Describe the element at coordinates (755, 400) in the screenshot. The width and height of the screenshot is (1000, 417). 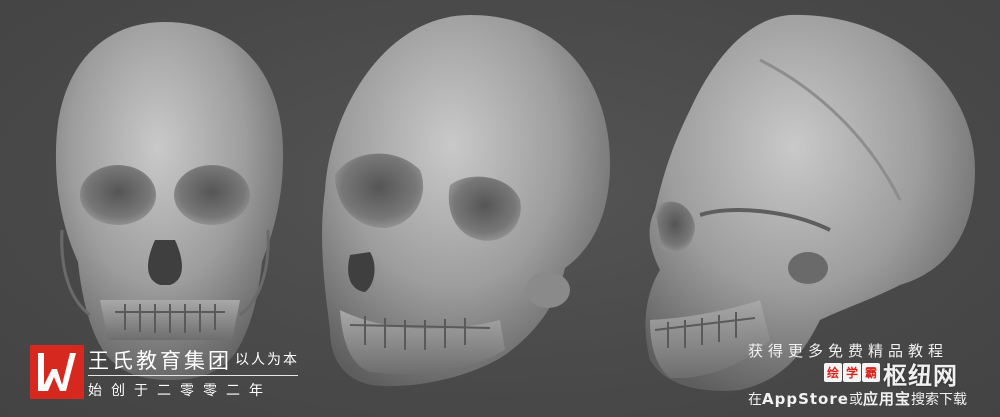
I see `store-prefix: 在` at that location.